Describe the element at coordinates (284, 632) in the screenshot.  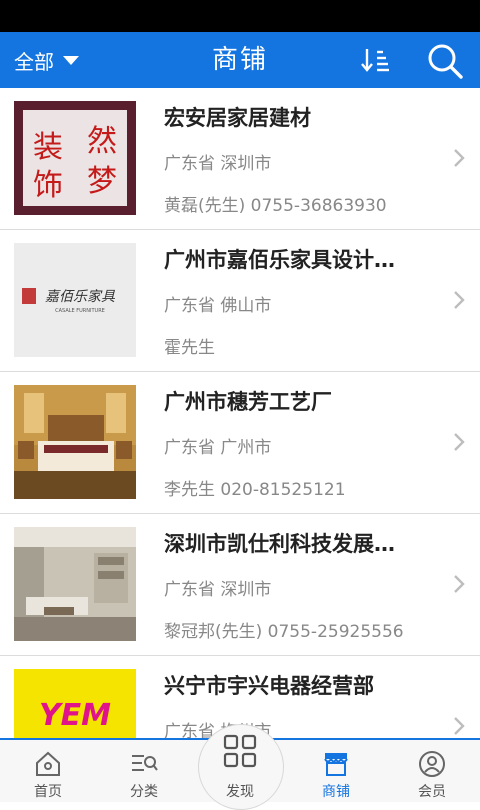
I see `shop-contact: 黎冠邦(先生) 0755-25925556` at that location.